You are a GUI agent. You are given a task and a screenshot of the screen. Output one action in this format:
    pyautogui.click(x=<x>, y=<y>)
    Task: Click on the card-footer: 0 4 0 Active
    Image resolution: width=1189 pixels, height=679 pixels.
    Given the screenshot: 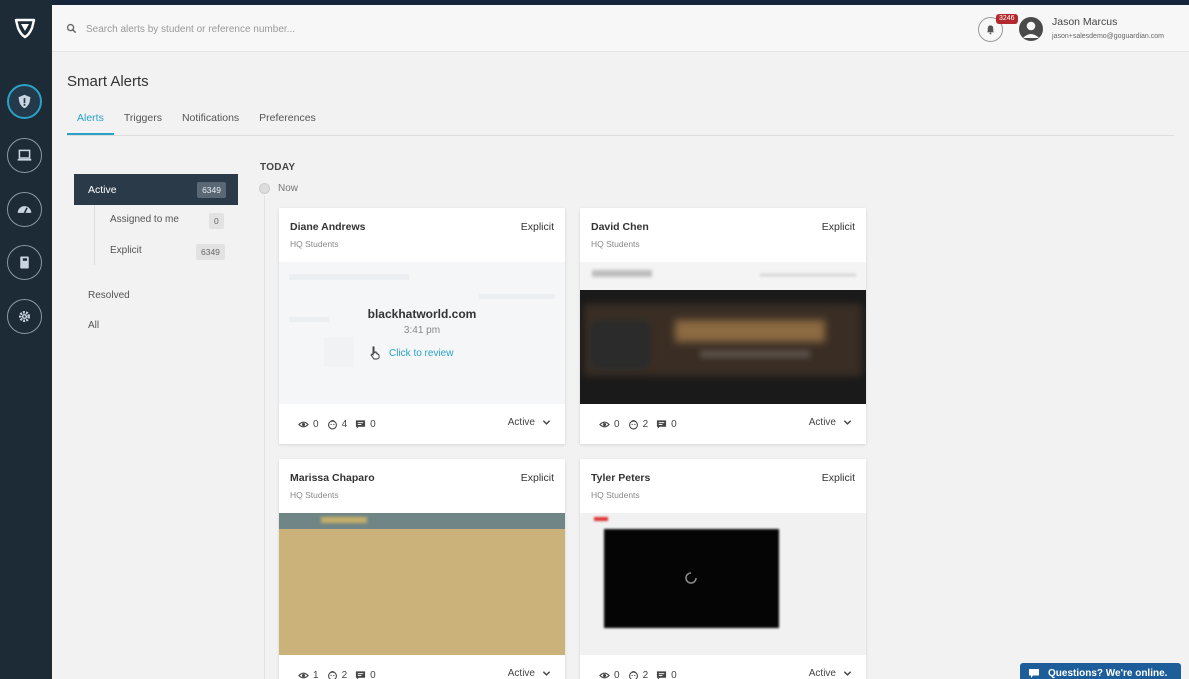 What is the action you would take?
    pyautogui.click(x=422, y=424)
    